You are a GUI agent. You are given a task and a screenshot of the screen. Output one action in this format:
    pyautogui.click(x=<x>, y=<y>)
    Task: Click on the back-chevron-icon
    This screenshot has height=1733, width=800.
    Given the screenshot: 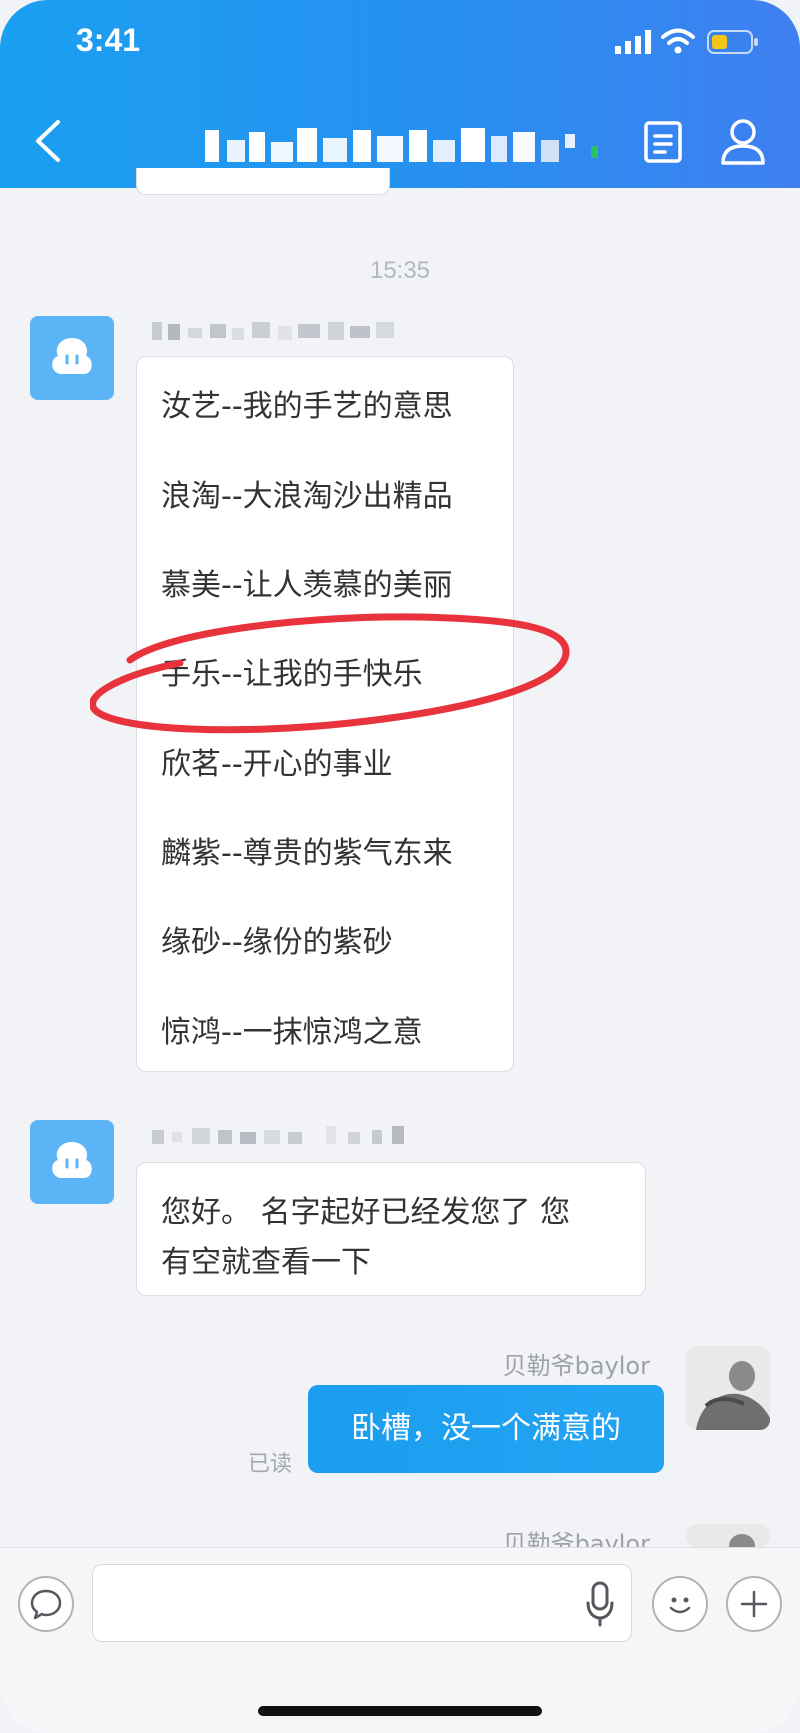 What is the action you would take?
    pyautogui.click(x=48, y=141)
    